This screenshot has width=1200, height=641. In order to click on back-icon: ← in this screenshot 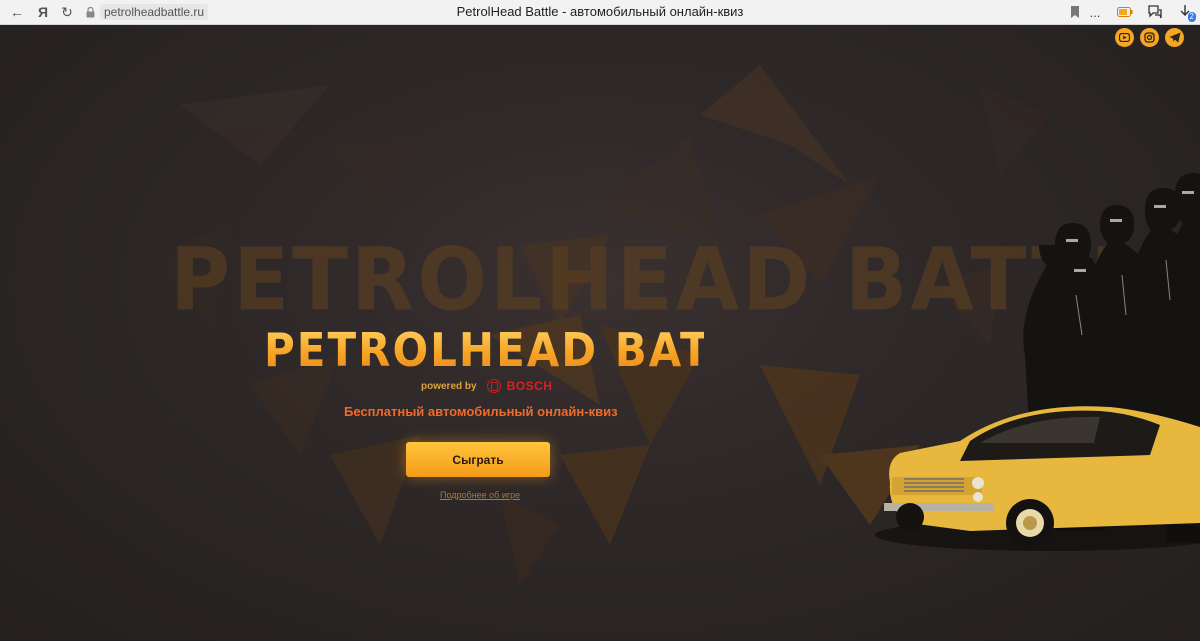, I will do `click(17, 12)`.